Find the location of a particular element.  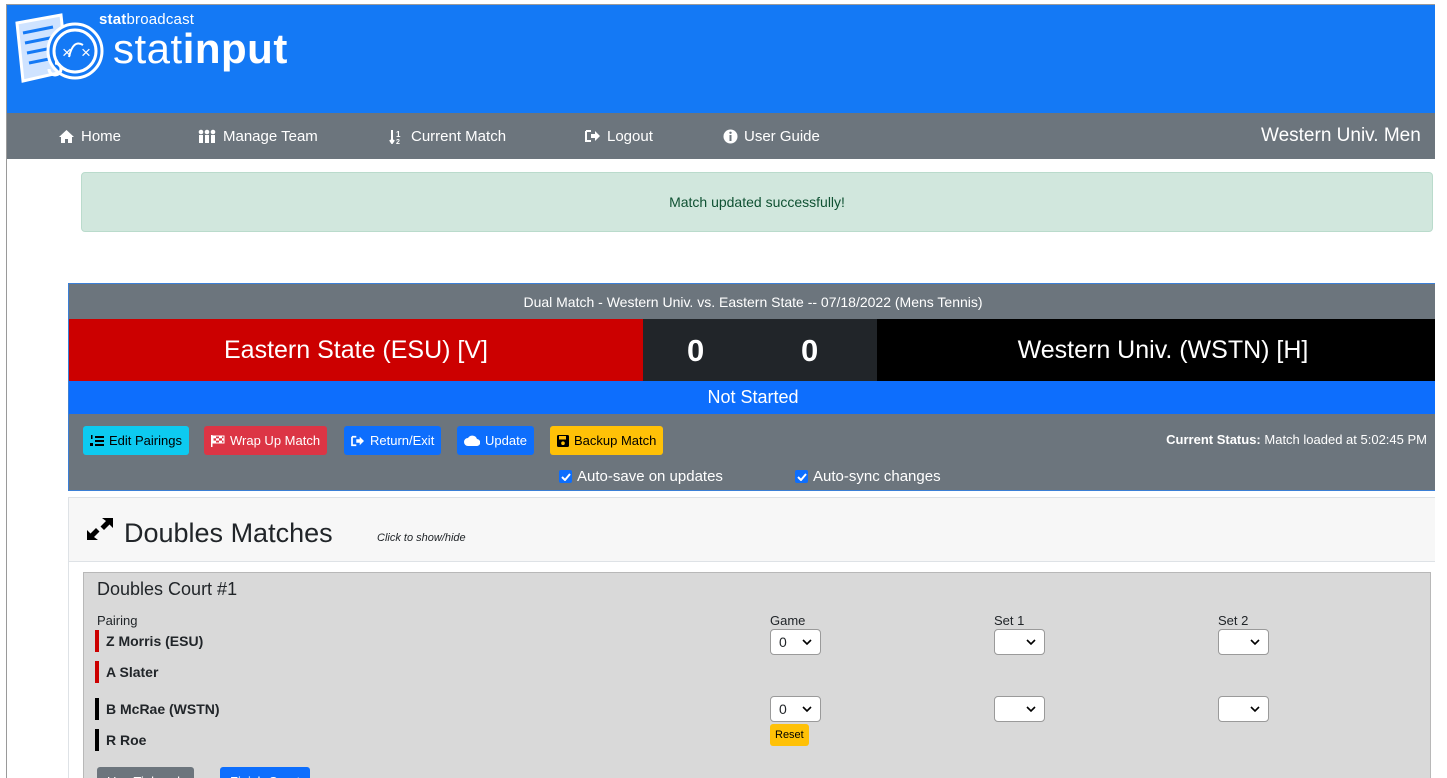

nav-logout-label: Logout is located at coordinates (630, 136).